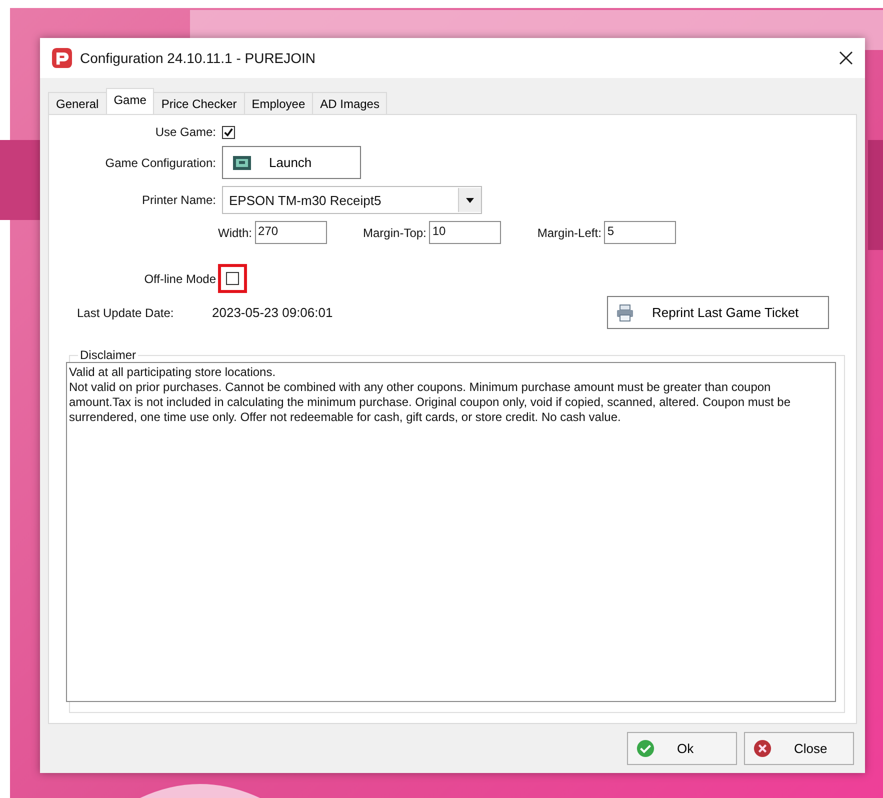 The width and height of the screenshot is (883, 798). What do you see at coordinates (180, 279) in the screenshot?
I see `offline-mode-label: Off-line Mode` at bounding box center [180, 279].